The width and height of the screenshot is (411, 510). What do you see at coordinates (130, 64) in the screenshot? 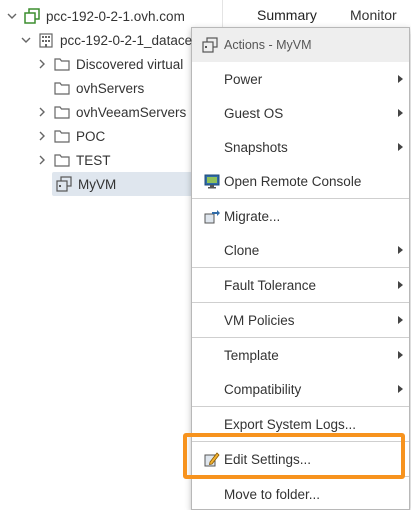
I see `tree-node-label: Discovered virtual` at bounding box center [130, 64].